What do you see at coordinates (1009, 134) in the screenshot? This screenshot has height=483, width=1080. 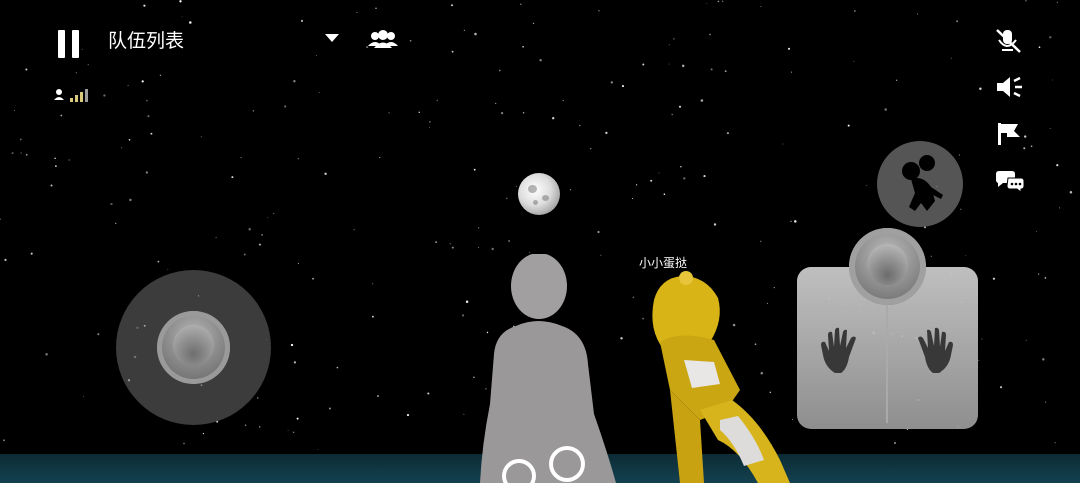 I see `flag-icon` at bounding box center [1009, 134].